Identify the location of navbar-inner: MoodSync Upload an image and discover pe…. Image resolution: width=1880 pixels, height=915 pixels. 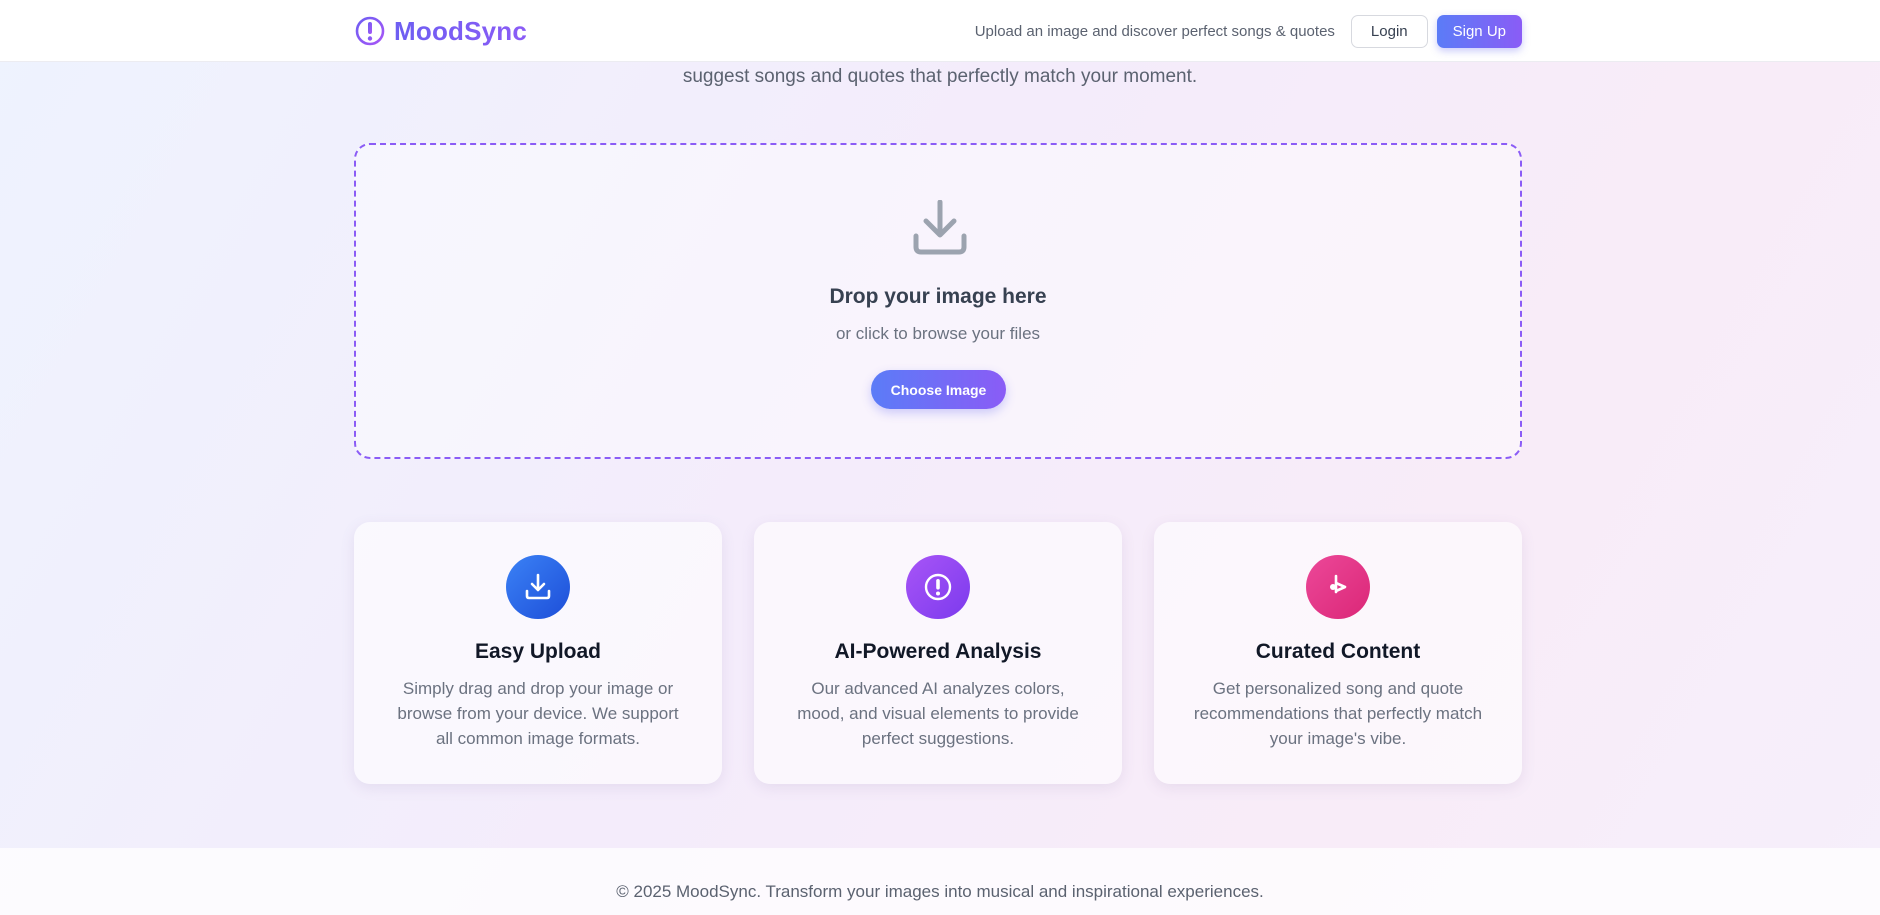
(938, 31).